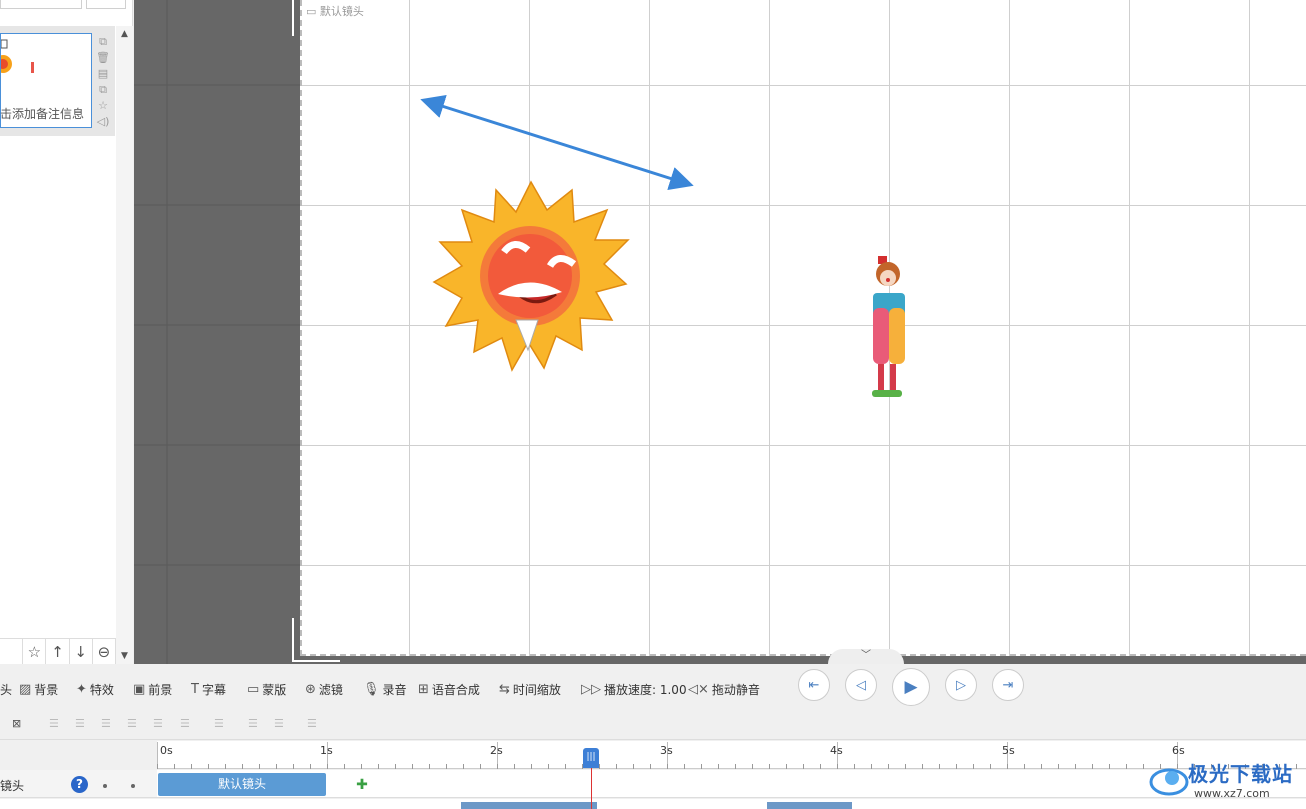  I want to click on camera-tool-label: 头, so click(6, 689).